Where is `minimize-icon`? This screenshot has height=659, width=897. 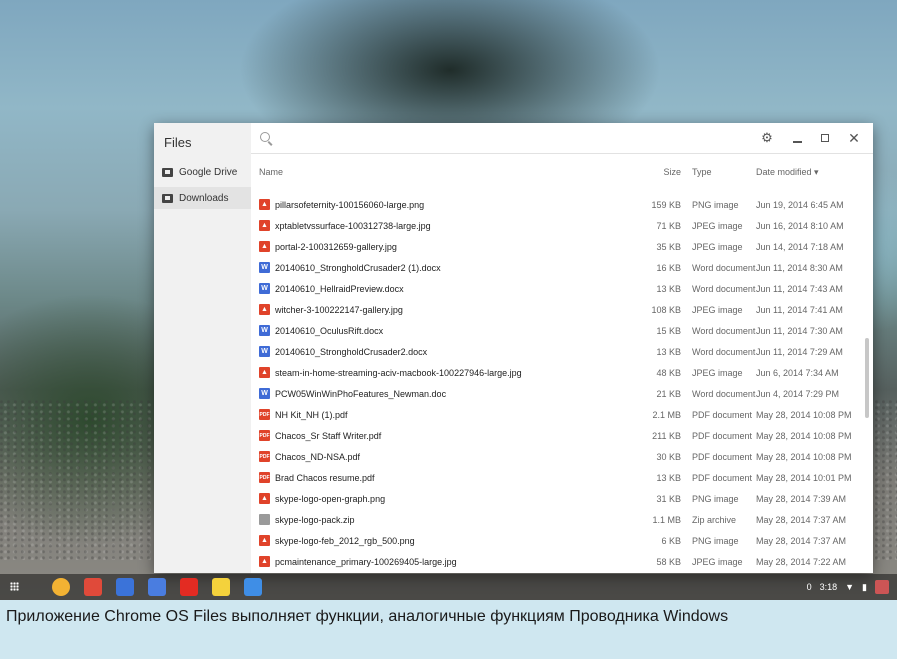
minimize-icon is located at coordinates (797, 138).